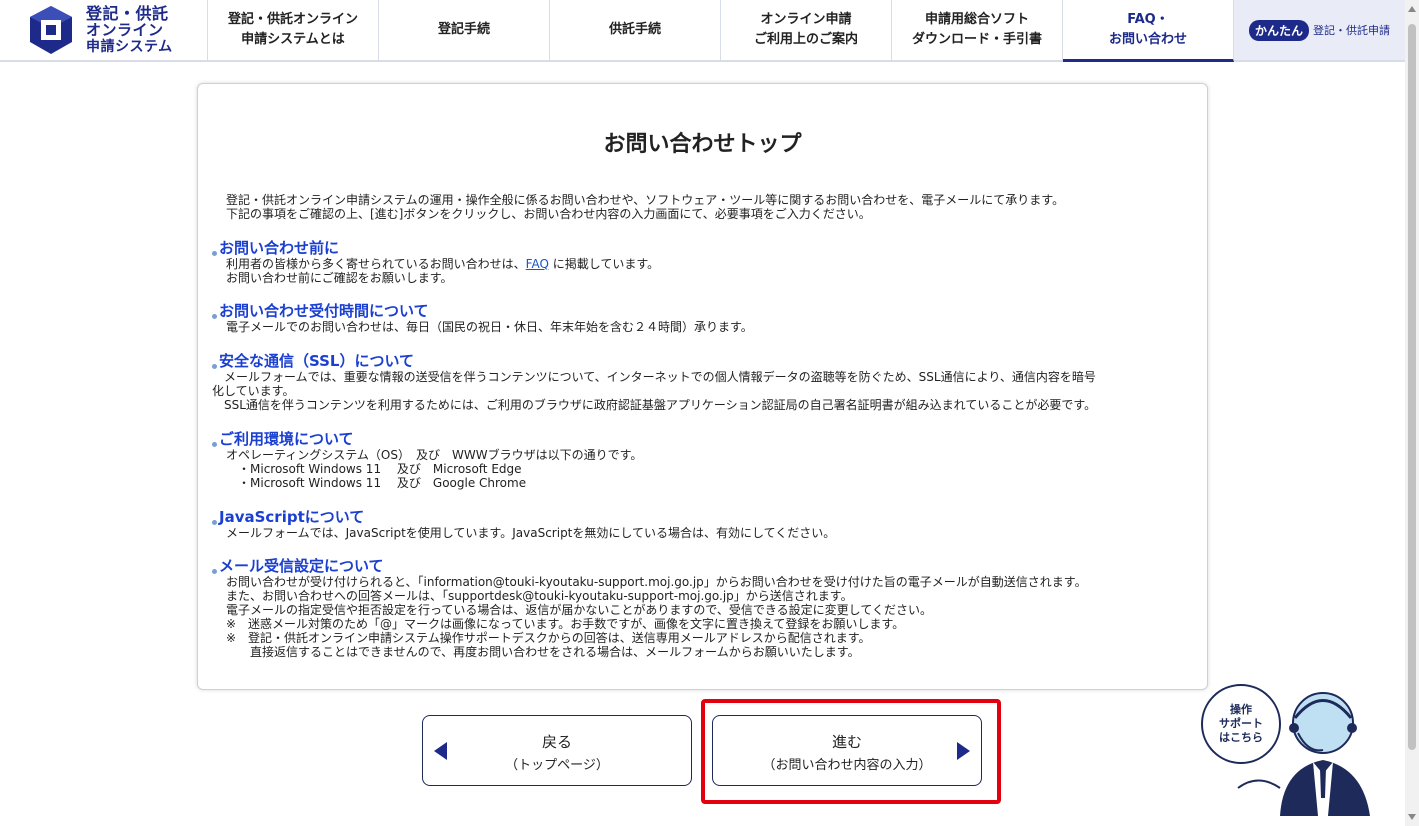  Describe the element at coordinates (1288, 748) in the screenshot. I see `support-widget: 操作 サポート はこちら` at that location.